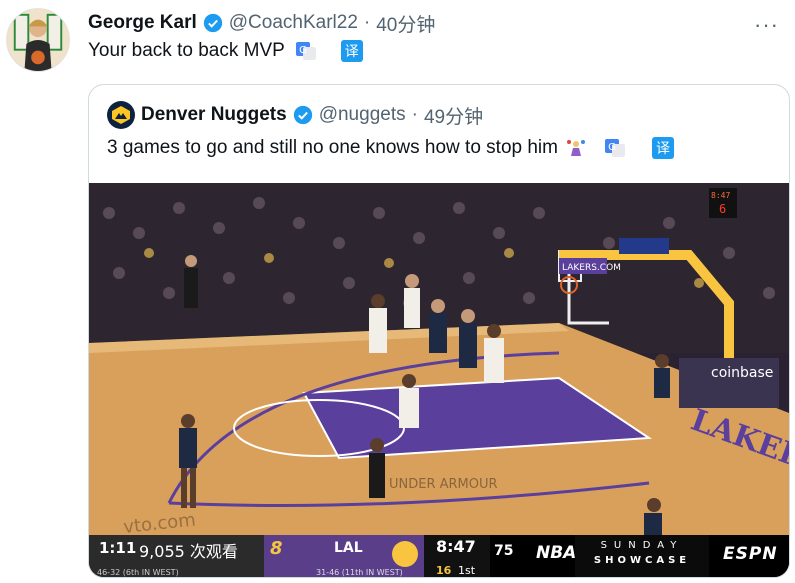  Describe the element at coordinates (142, 23) in the screenshot. I see `author-name: George Karl` at that location.